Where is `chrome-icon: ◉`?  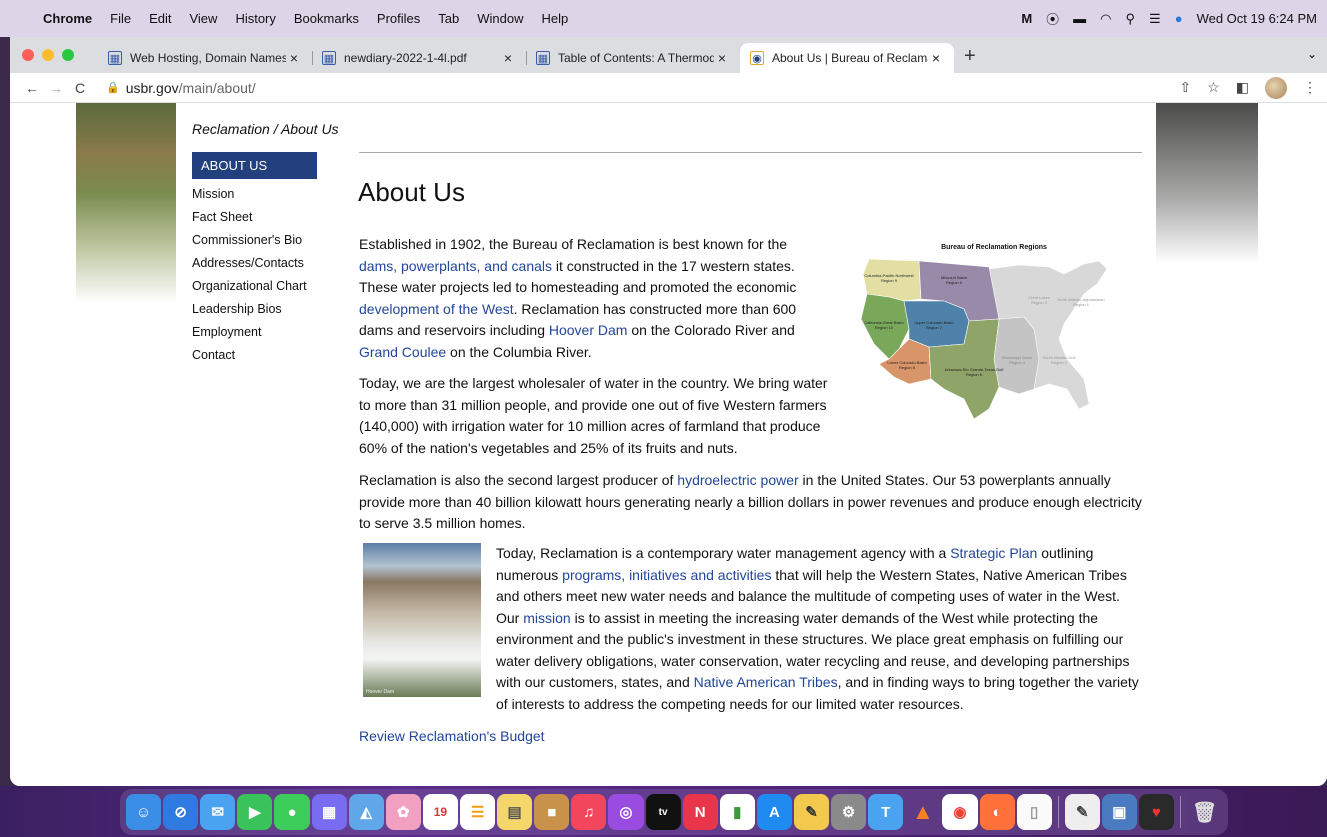 chrome-icon: ◉ is located at coordinates (960, 812).